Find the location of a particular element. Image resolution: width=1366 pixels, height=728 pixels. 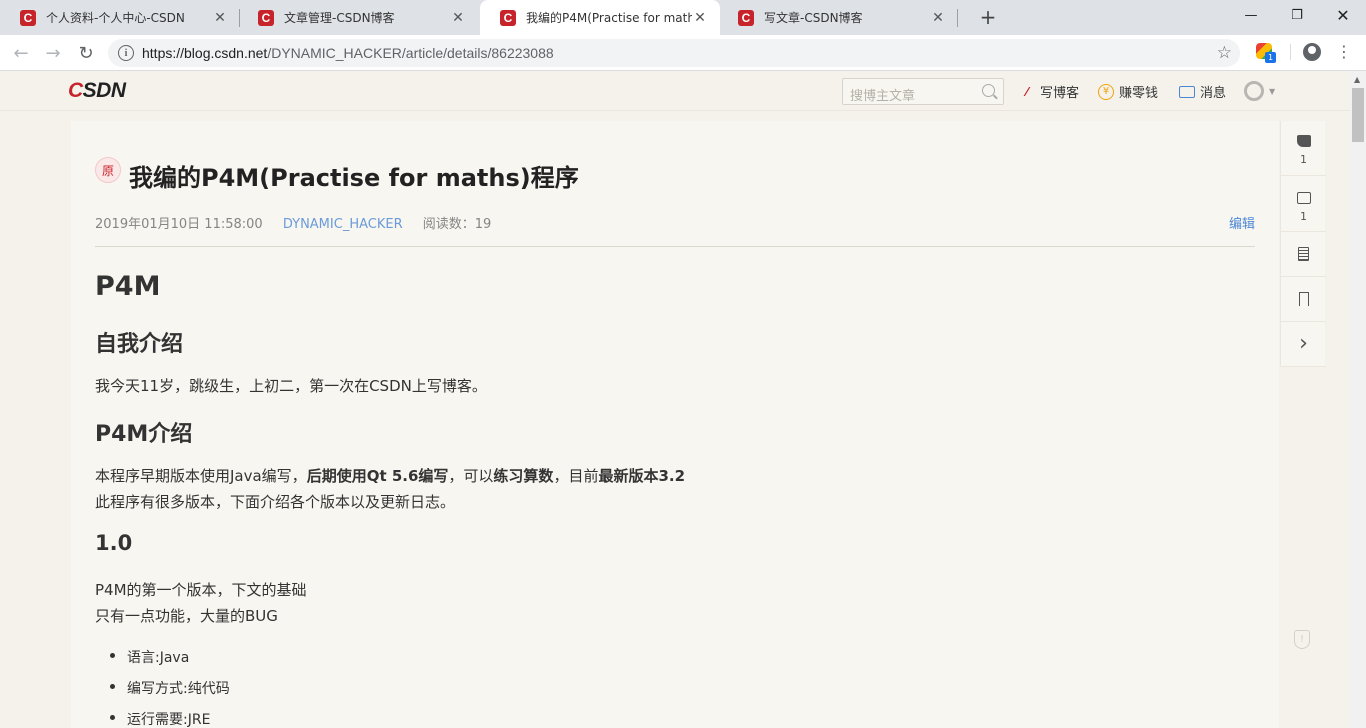

shield-icon: ! is located at coordinates (1302, 639).